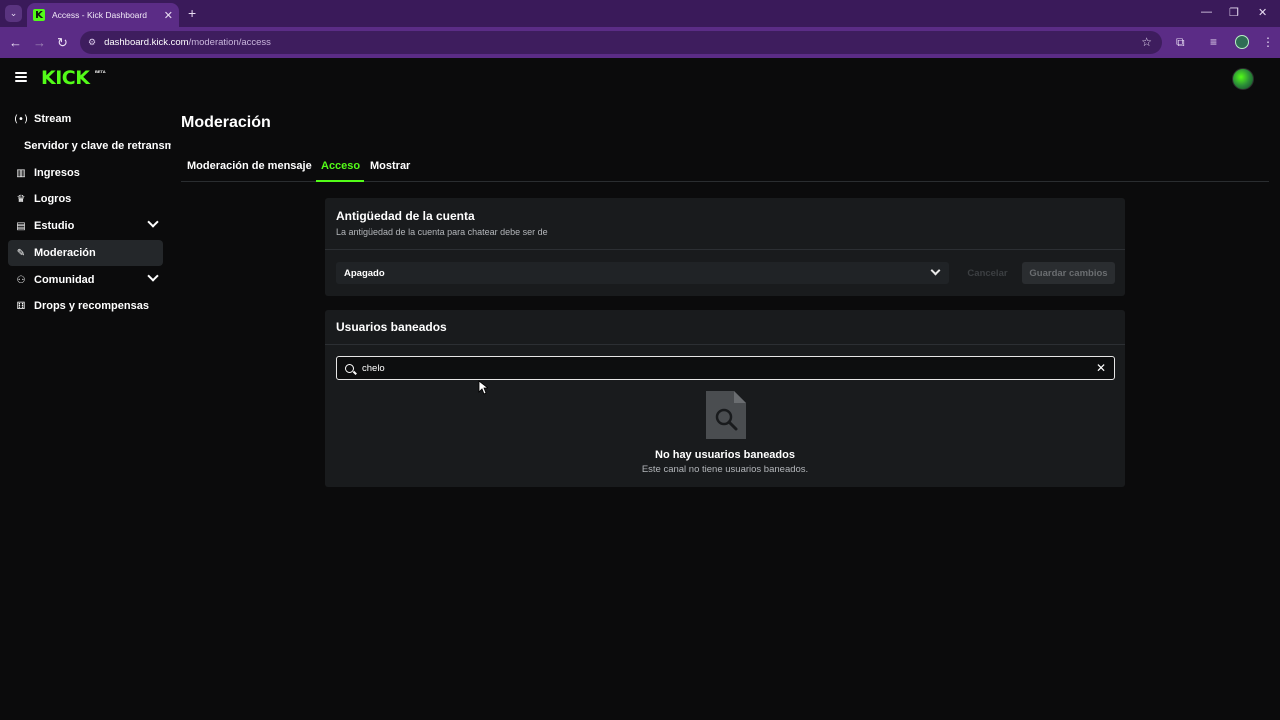 This screenshot has width=1280, height=720. What do you see at coordinates (1243, 79) in the screenshot?
I see `user-avatar` at bounding box center [1243, 79].